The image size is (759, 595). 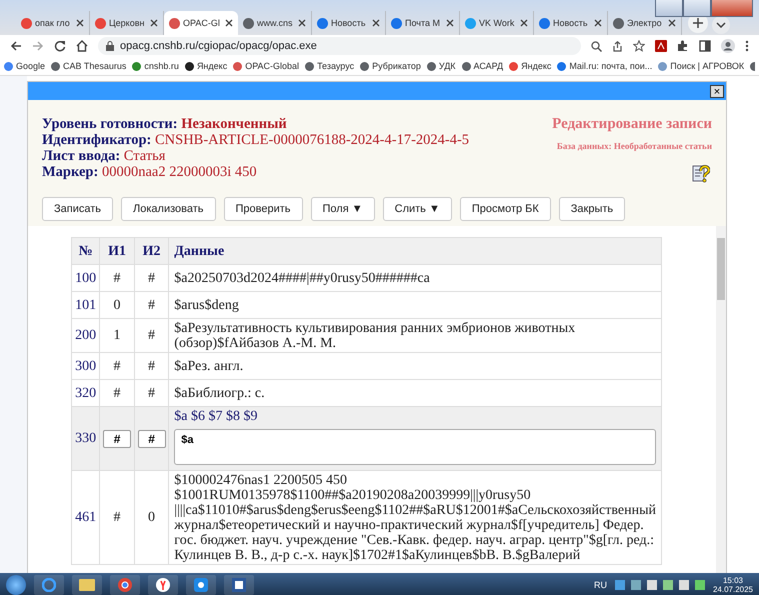 I want to click on indicator-cell: 1, so click(x=117, y=335).